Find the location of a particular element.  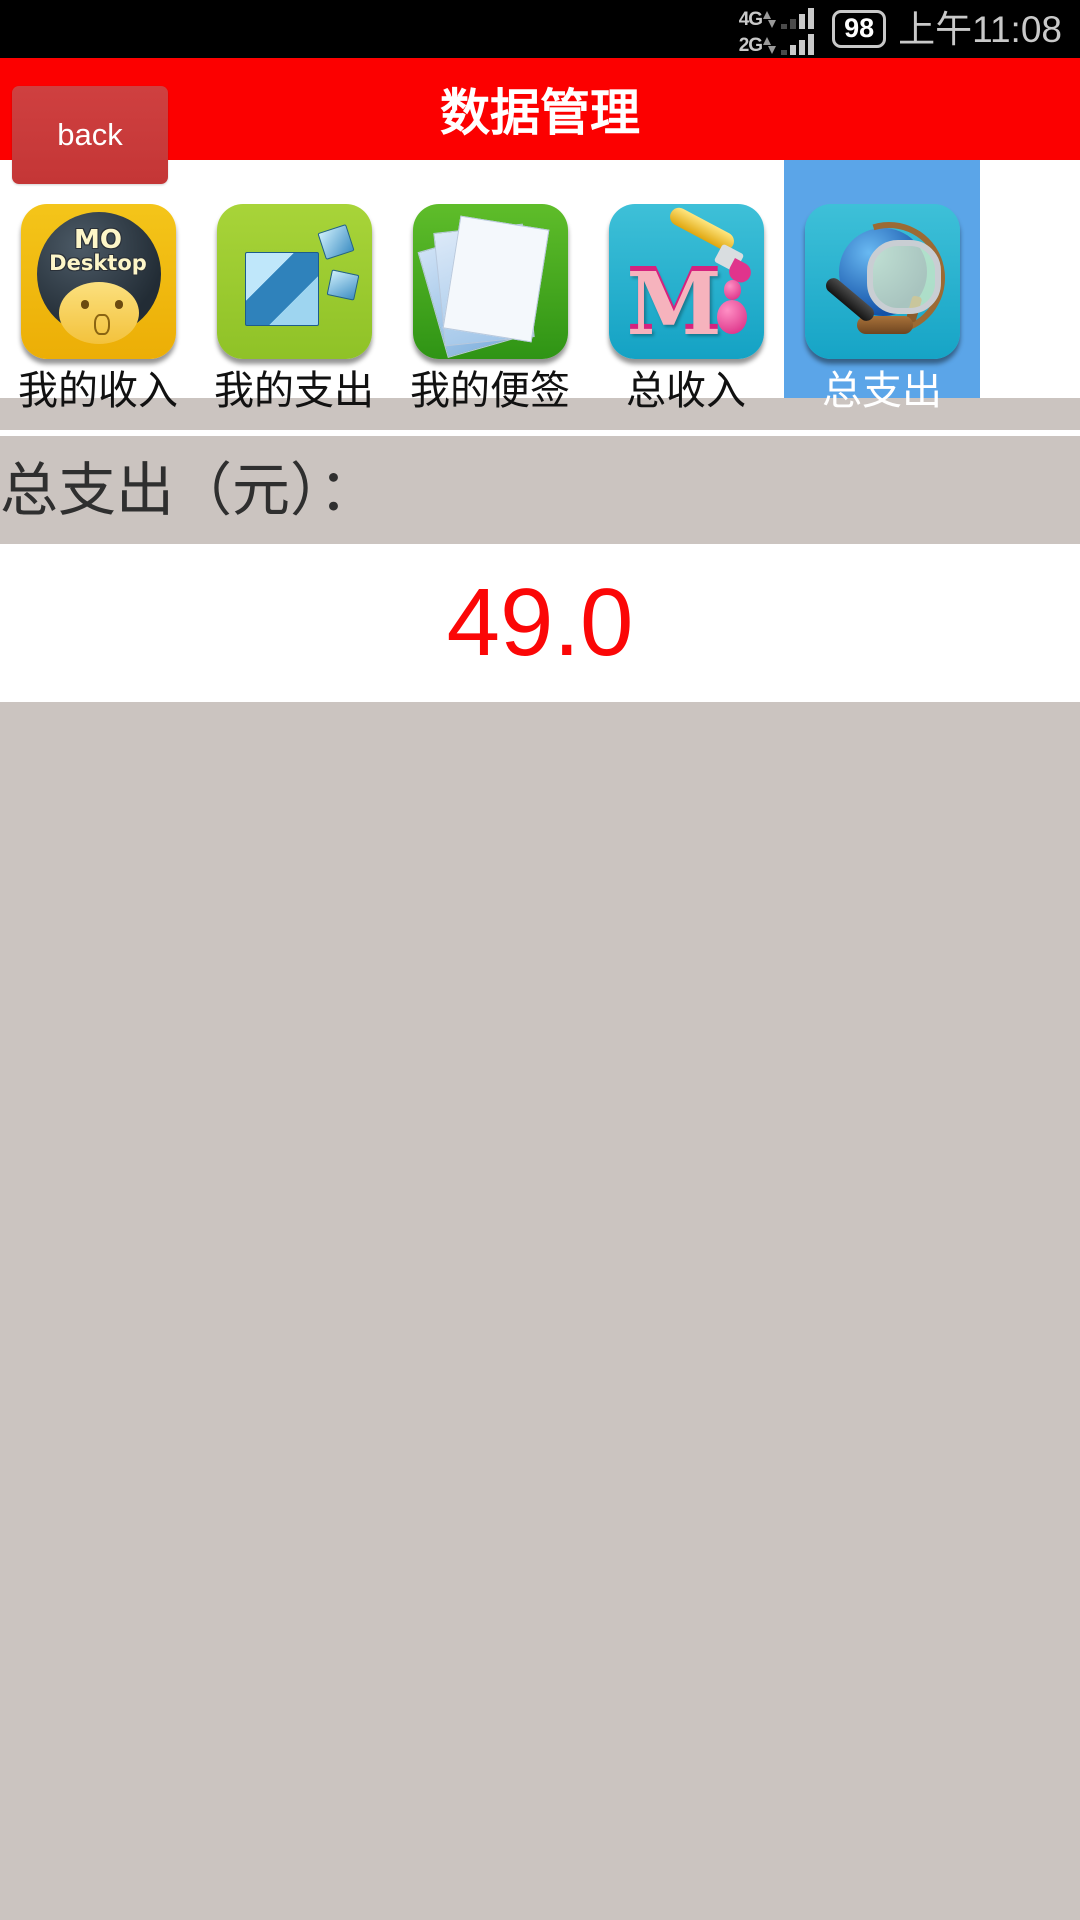

app-bar: 数据管理 back is located at coordinates (540, 121).